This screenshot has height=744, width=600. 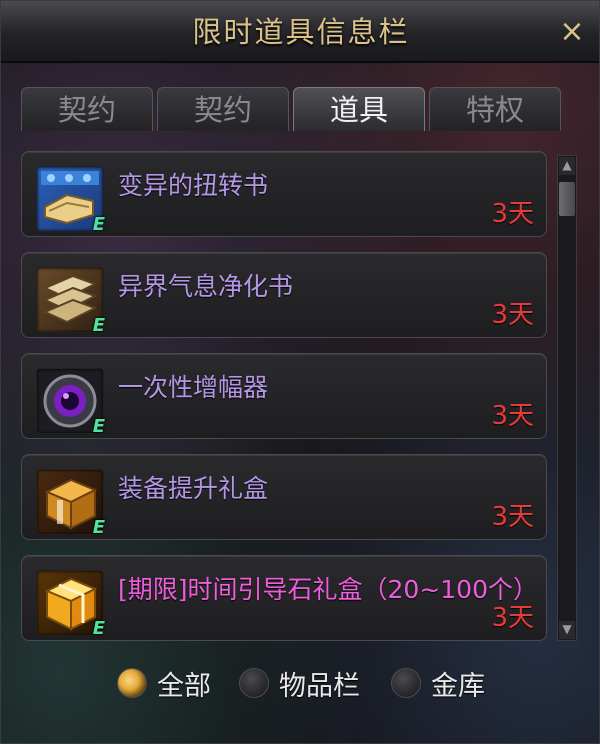 I want to click on scroll-down-arrow-icon: ▼, so click(x=567, y=630).